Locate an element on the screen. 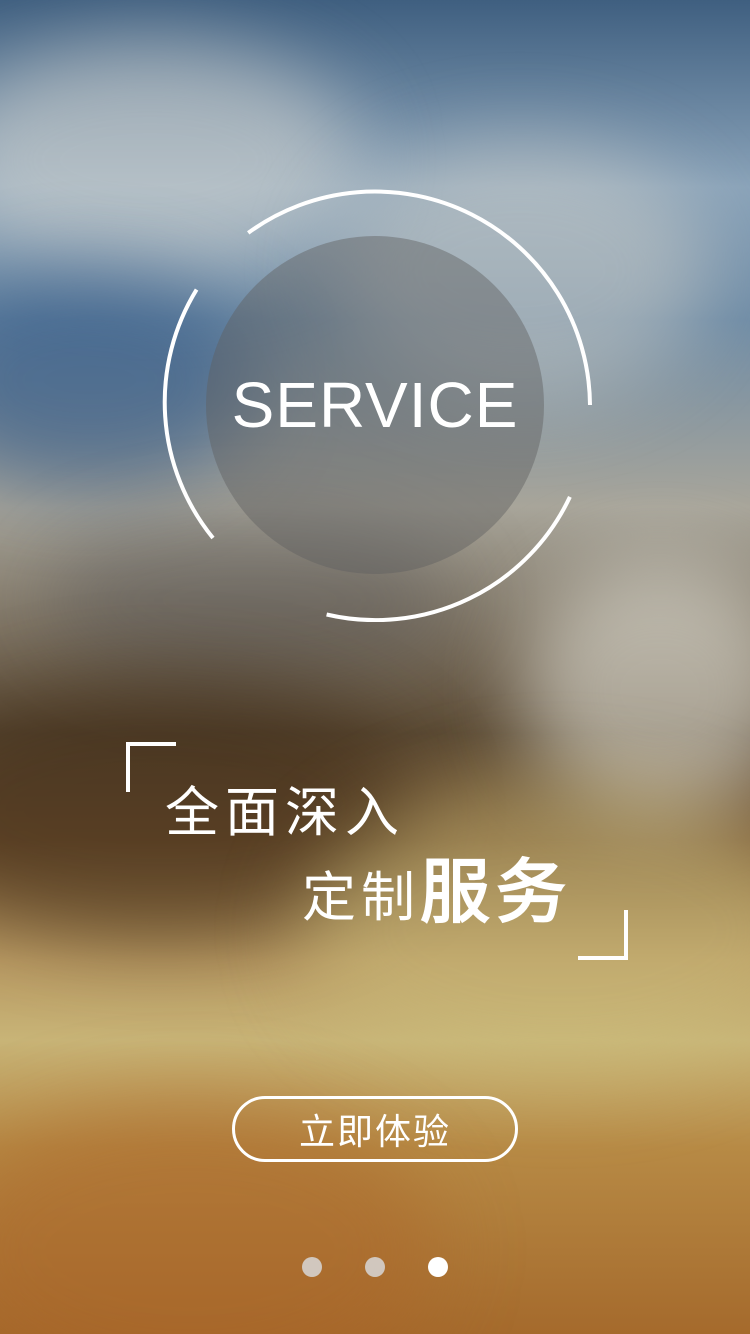  try-now-button: 立即体验 is located at coordinates (375, 1129).